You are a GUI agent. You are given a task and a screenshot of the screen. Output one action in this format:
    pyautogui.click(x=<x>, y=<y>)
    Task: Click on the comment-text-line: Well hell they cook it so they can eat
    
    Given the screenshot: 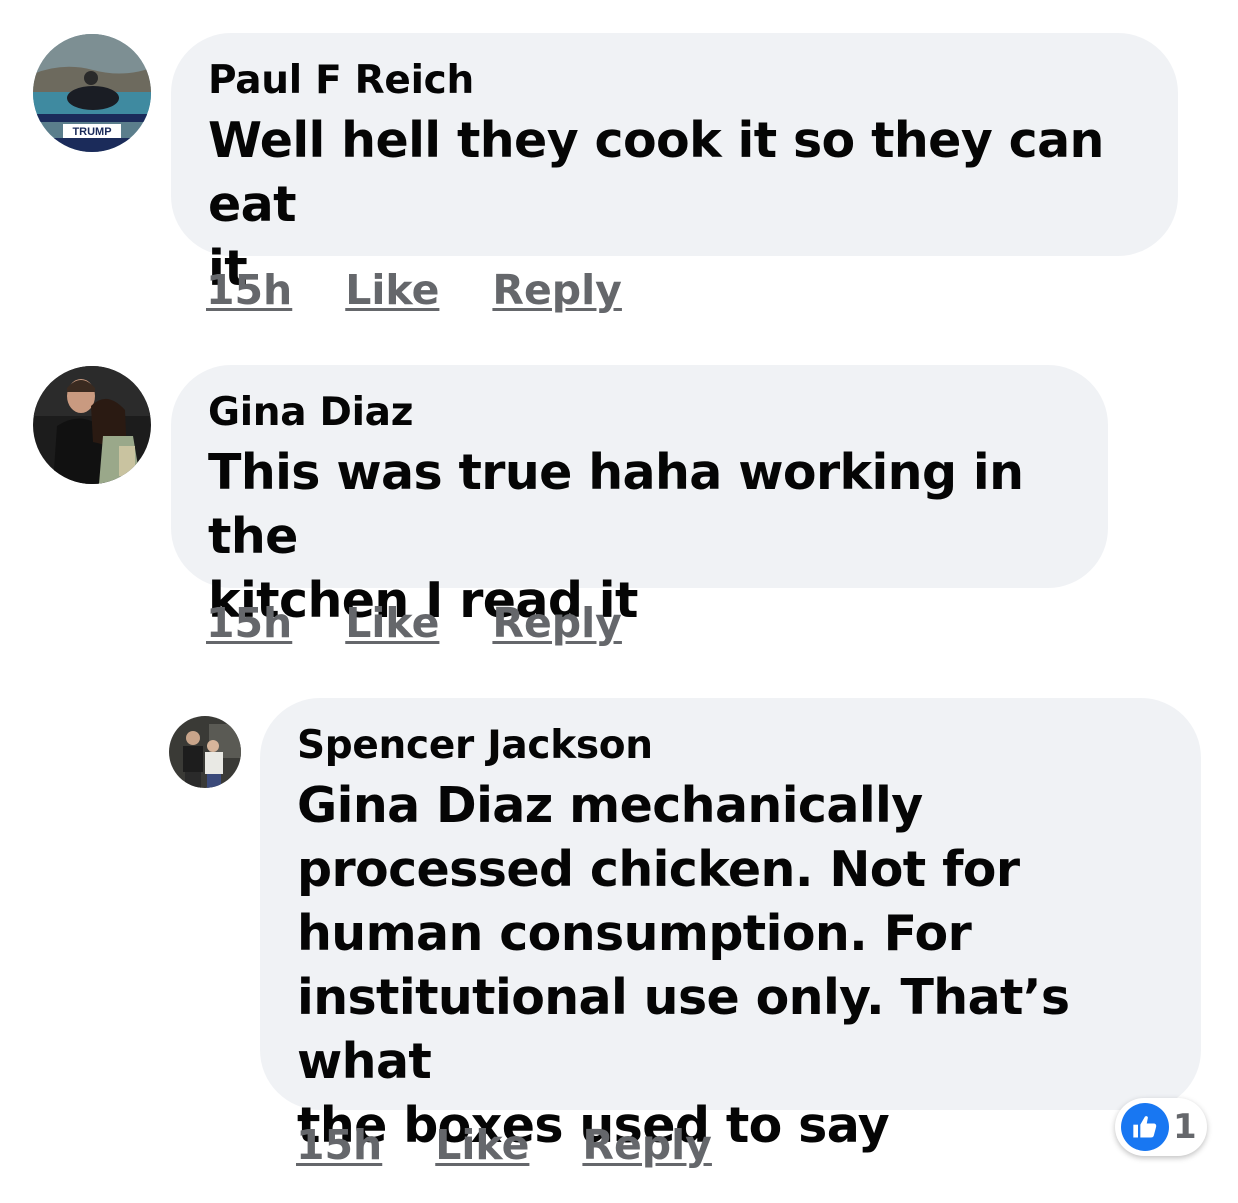 What is the action you would take?
    pyautogui.click(x=656, y=172)
    